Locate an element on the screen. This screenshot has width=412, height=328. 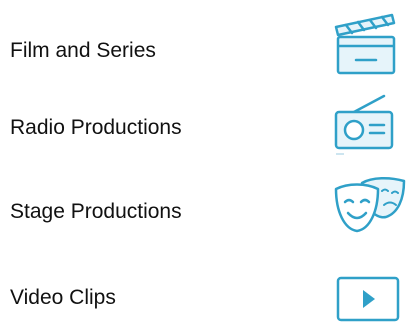
theater-masks-icon is located at coordinates (370, 206).